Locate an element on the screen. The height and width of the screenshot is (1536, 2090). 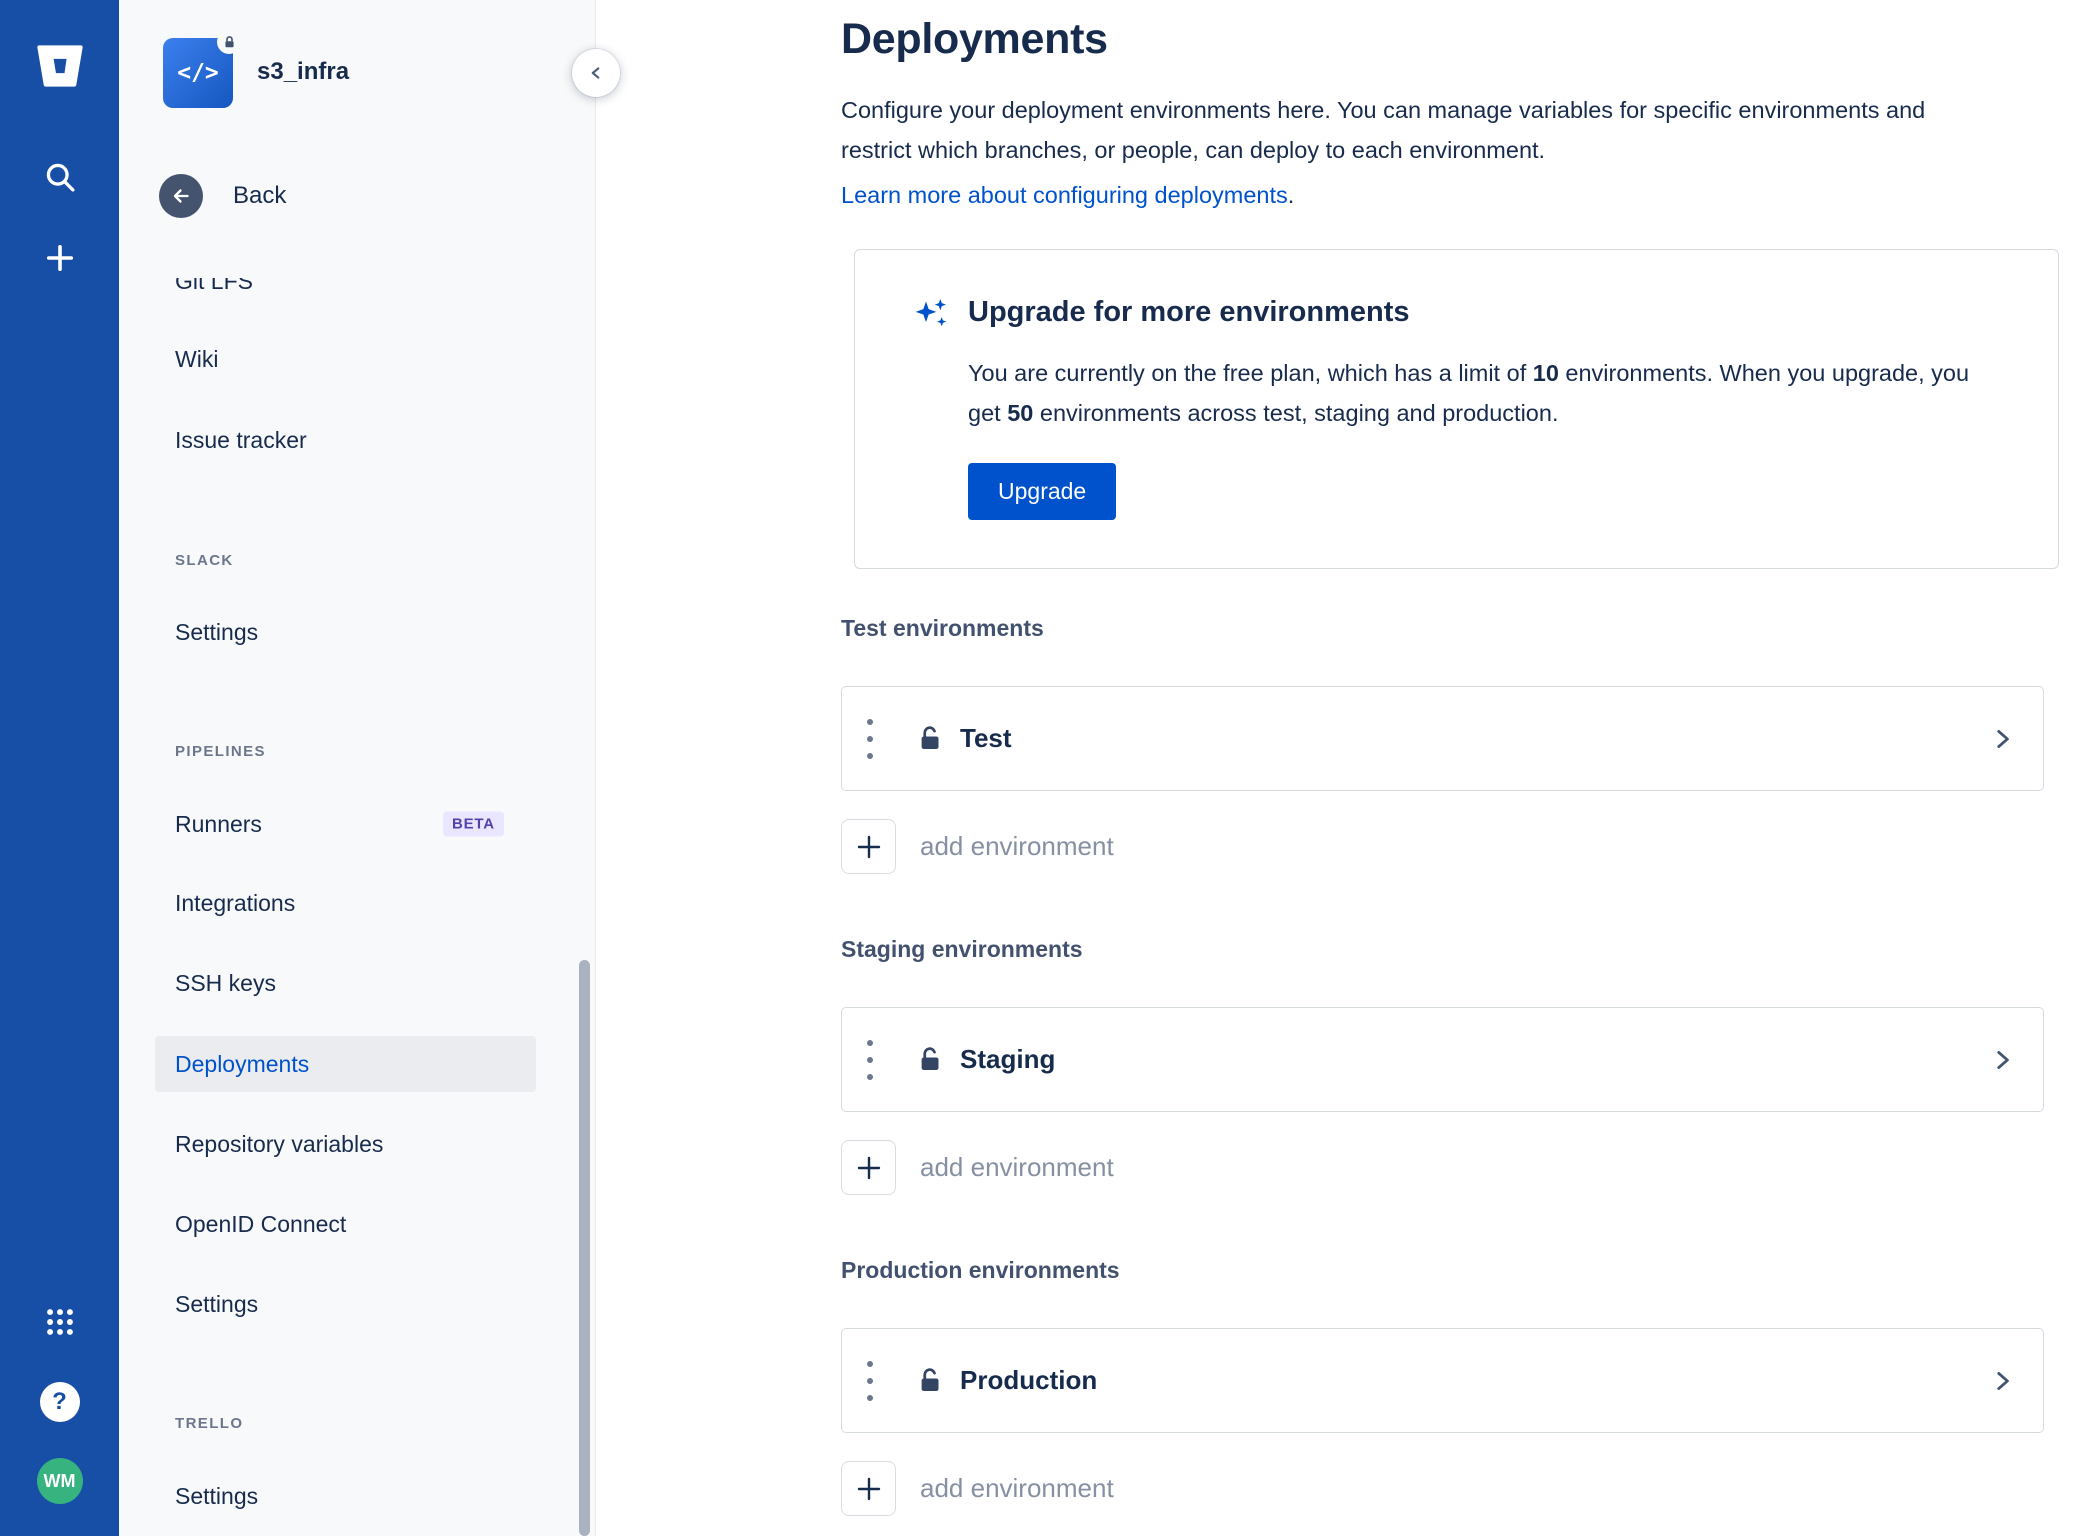
environment-row-test: Test is located at coordinates (1442, 738).